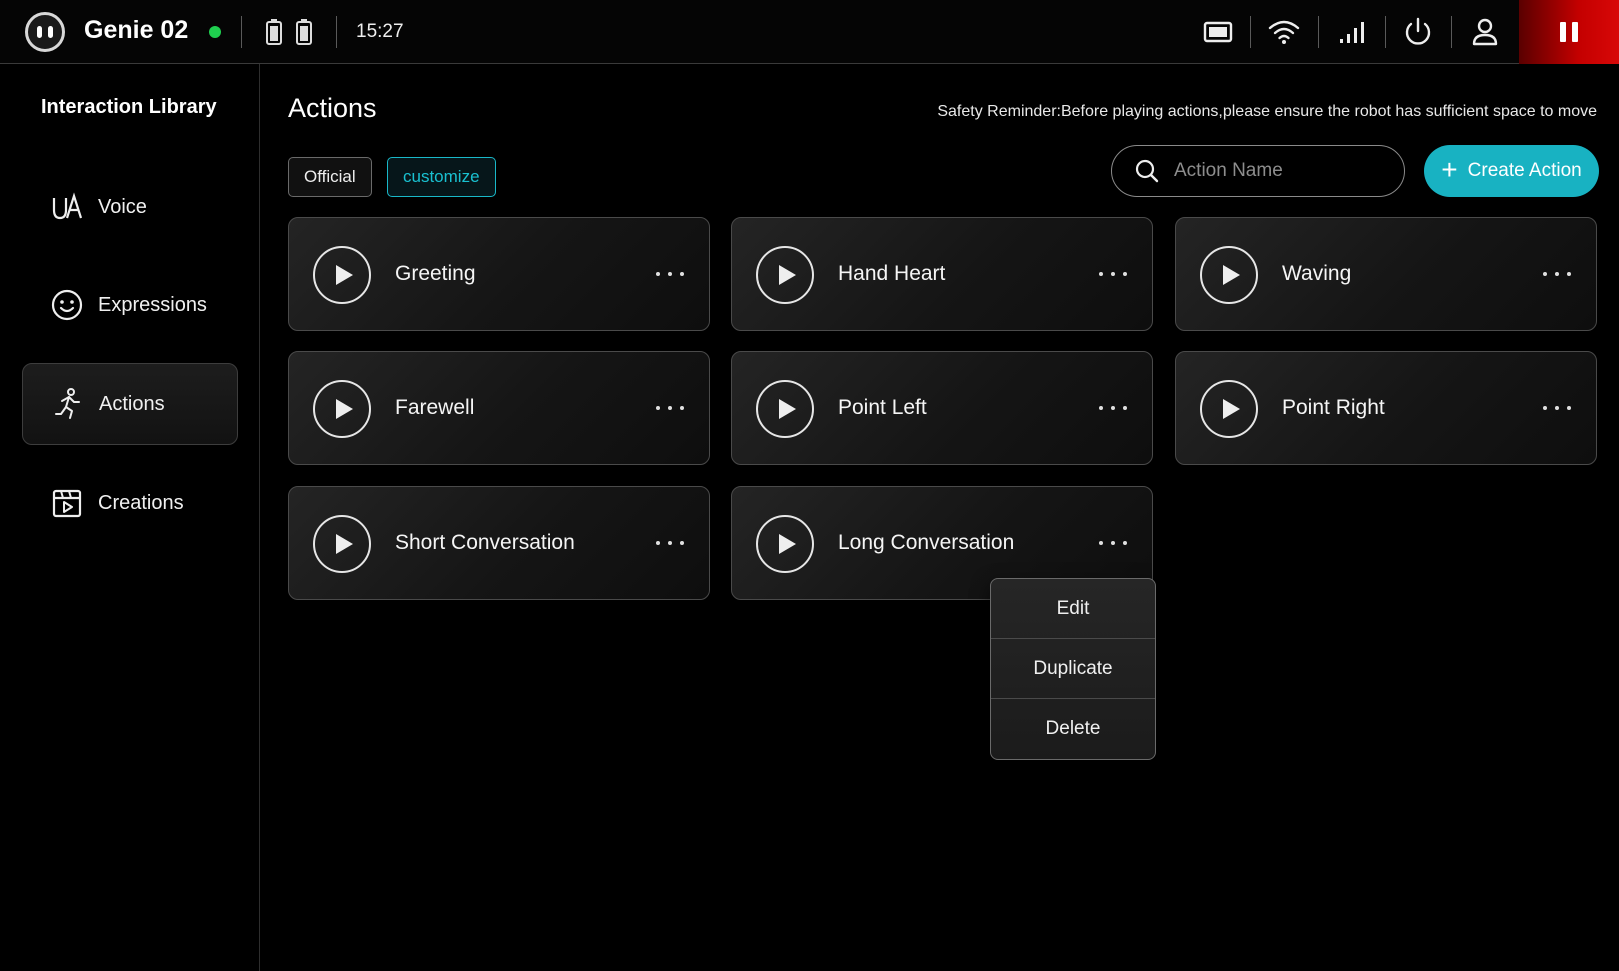 This screenshot has width=1619, height=971. I want to click on page-title: Actions, so click(332, 108).